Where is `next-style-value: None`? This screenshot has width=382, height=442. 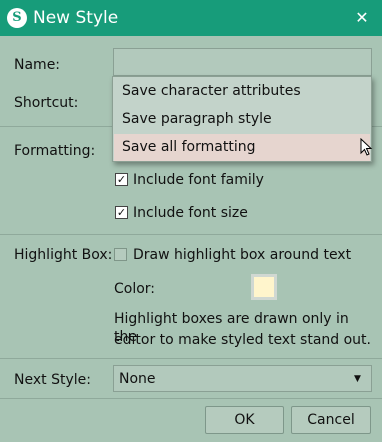 next-style-value: None is located at coordinates (137, 379).